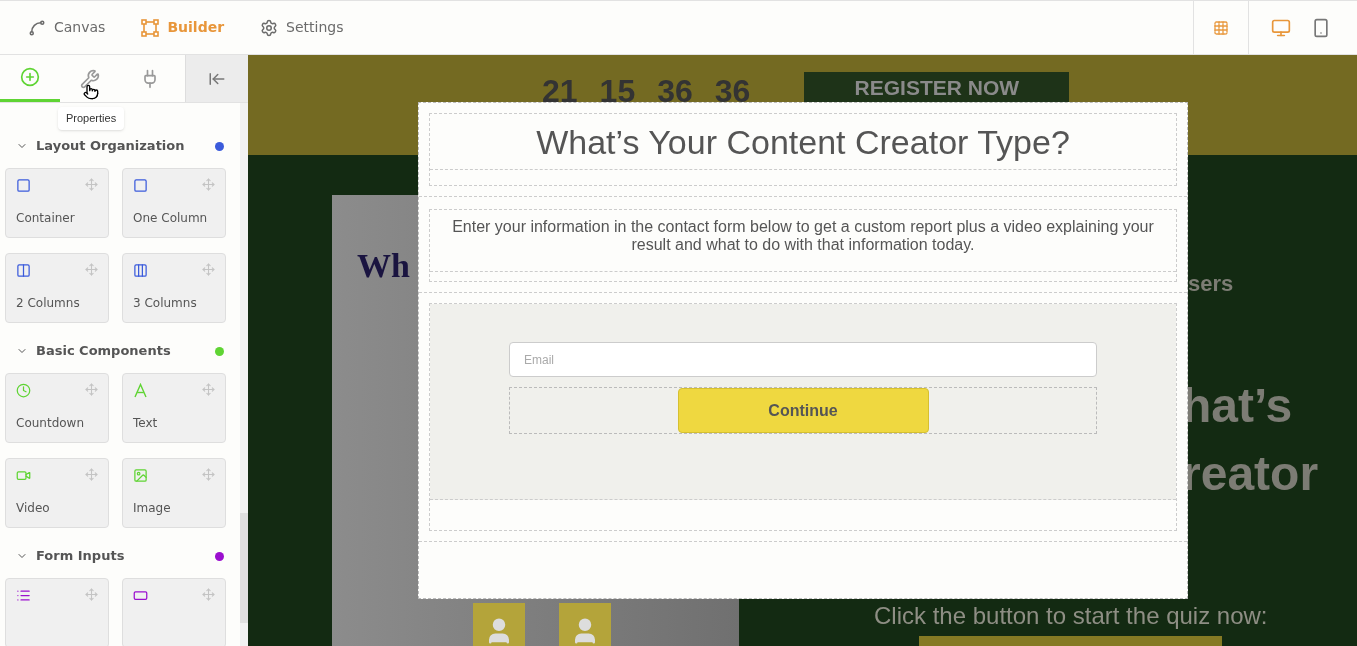 This screenshot has height=646, width=1357. I want to click on countdown-number: 21, so click(560, 91).